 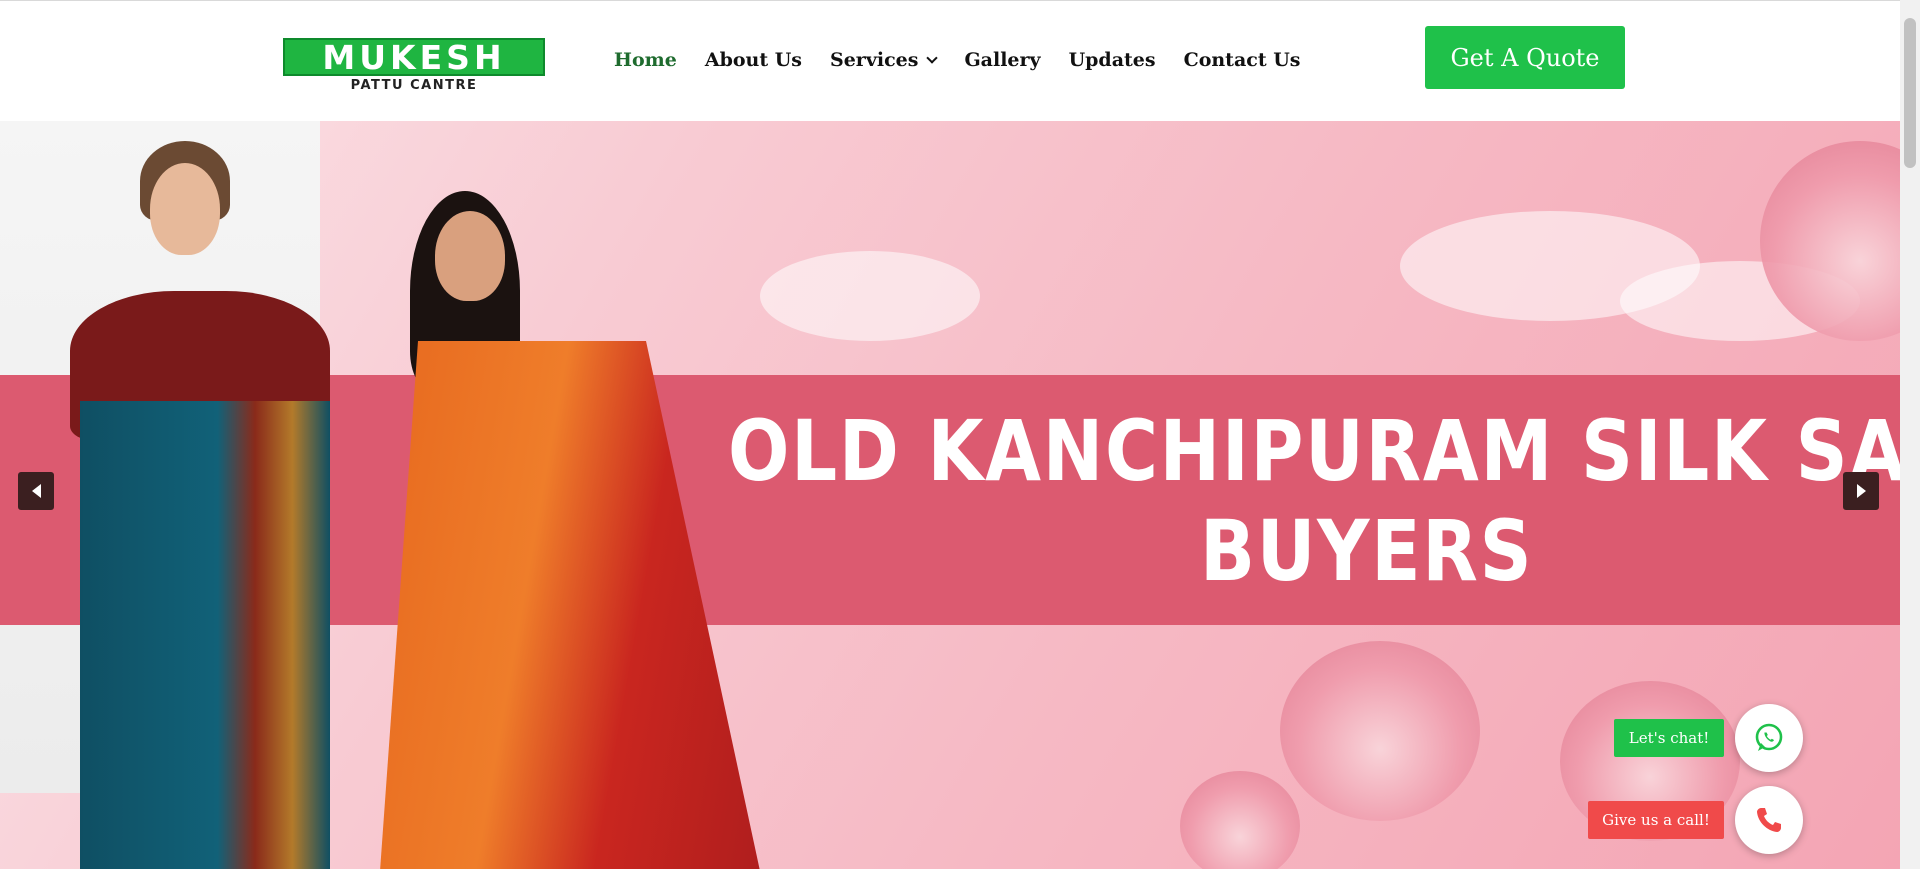 What do you see at coordinates (1367, 551) in the screenshot?
I see `hero-headline-second-line: BUYERS` at bounding box center [1367, 551].